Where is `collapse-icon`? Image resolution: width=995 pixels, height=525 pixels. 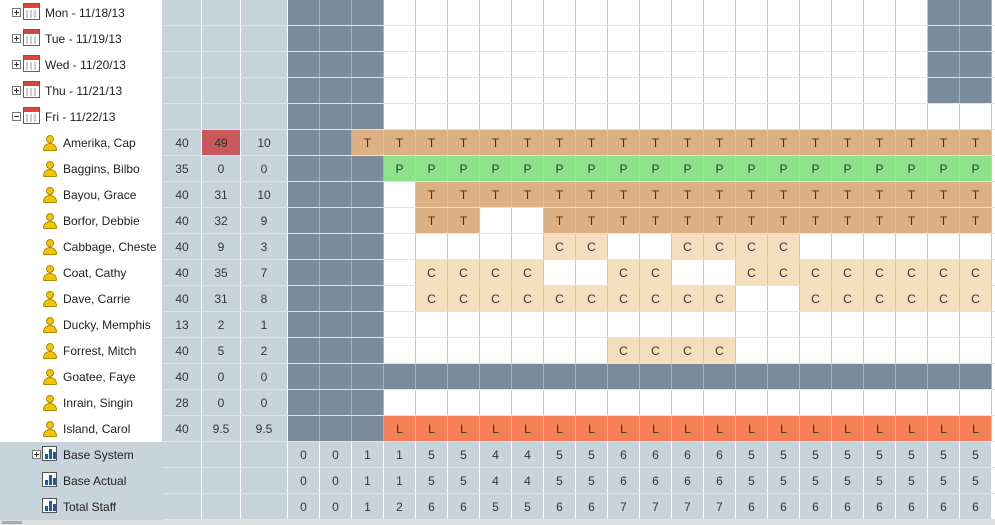
collapse-icon is located at coordinates (16, 116).